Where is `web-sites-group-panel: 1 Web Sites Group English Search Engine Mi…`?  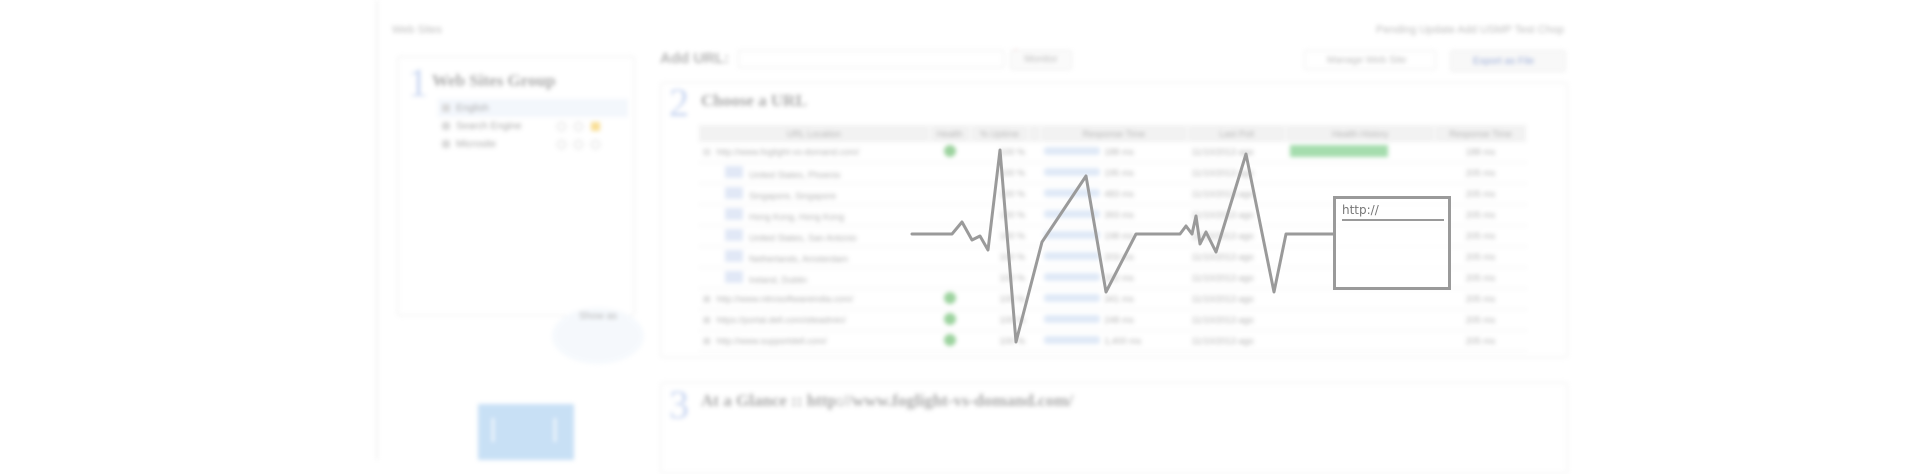
web-sites-group-panel: 1 Web Sites Group English Search Engine Mi… is located at coordinates (516, 186).